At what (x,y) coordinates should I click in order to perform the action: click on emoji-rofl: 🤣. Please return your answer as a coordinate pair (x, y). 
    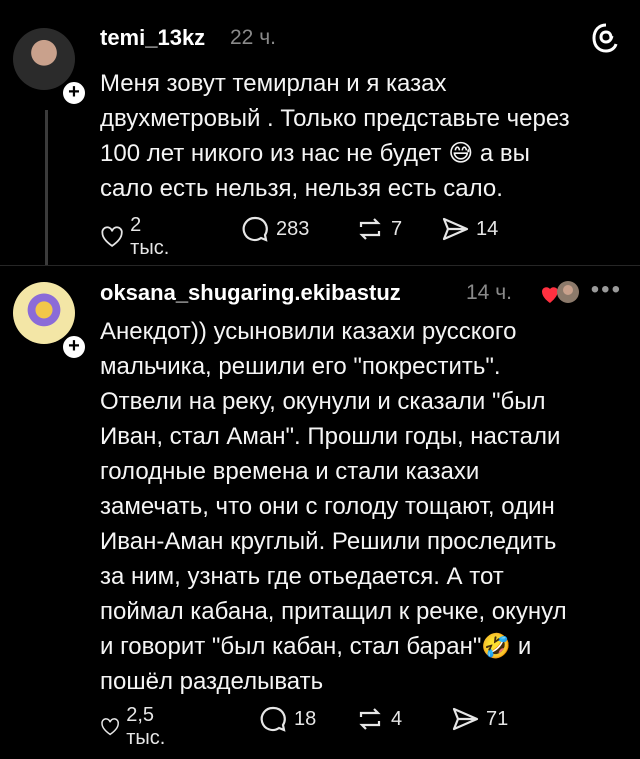
    Looking at the image, I should click on (496, 646).